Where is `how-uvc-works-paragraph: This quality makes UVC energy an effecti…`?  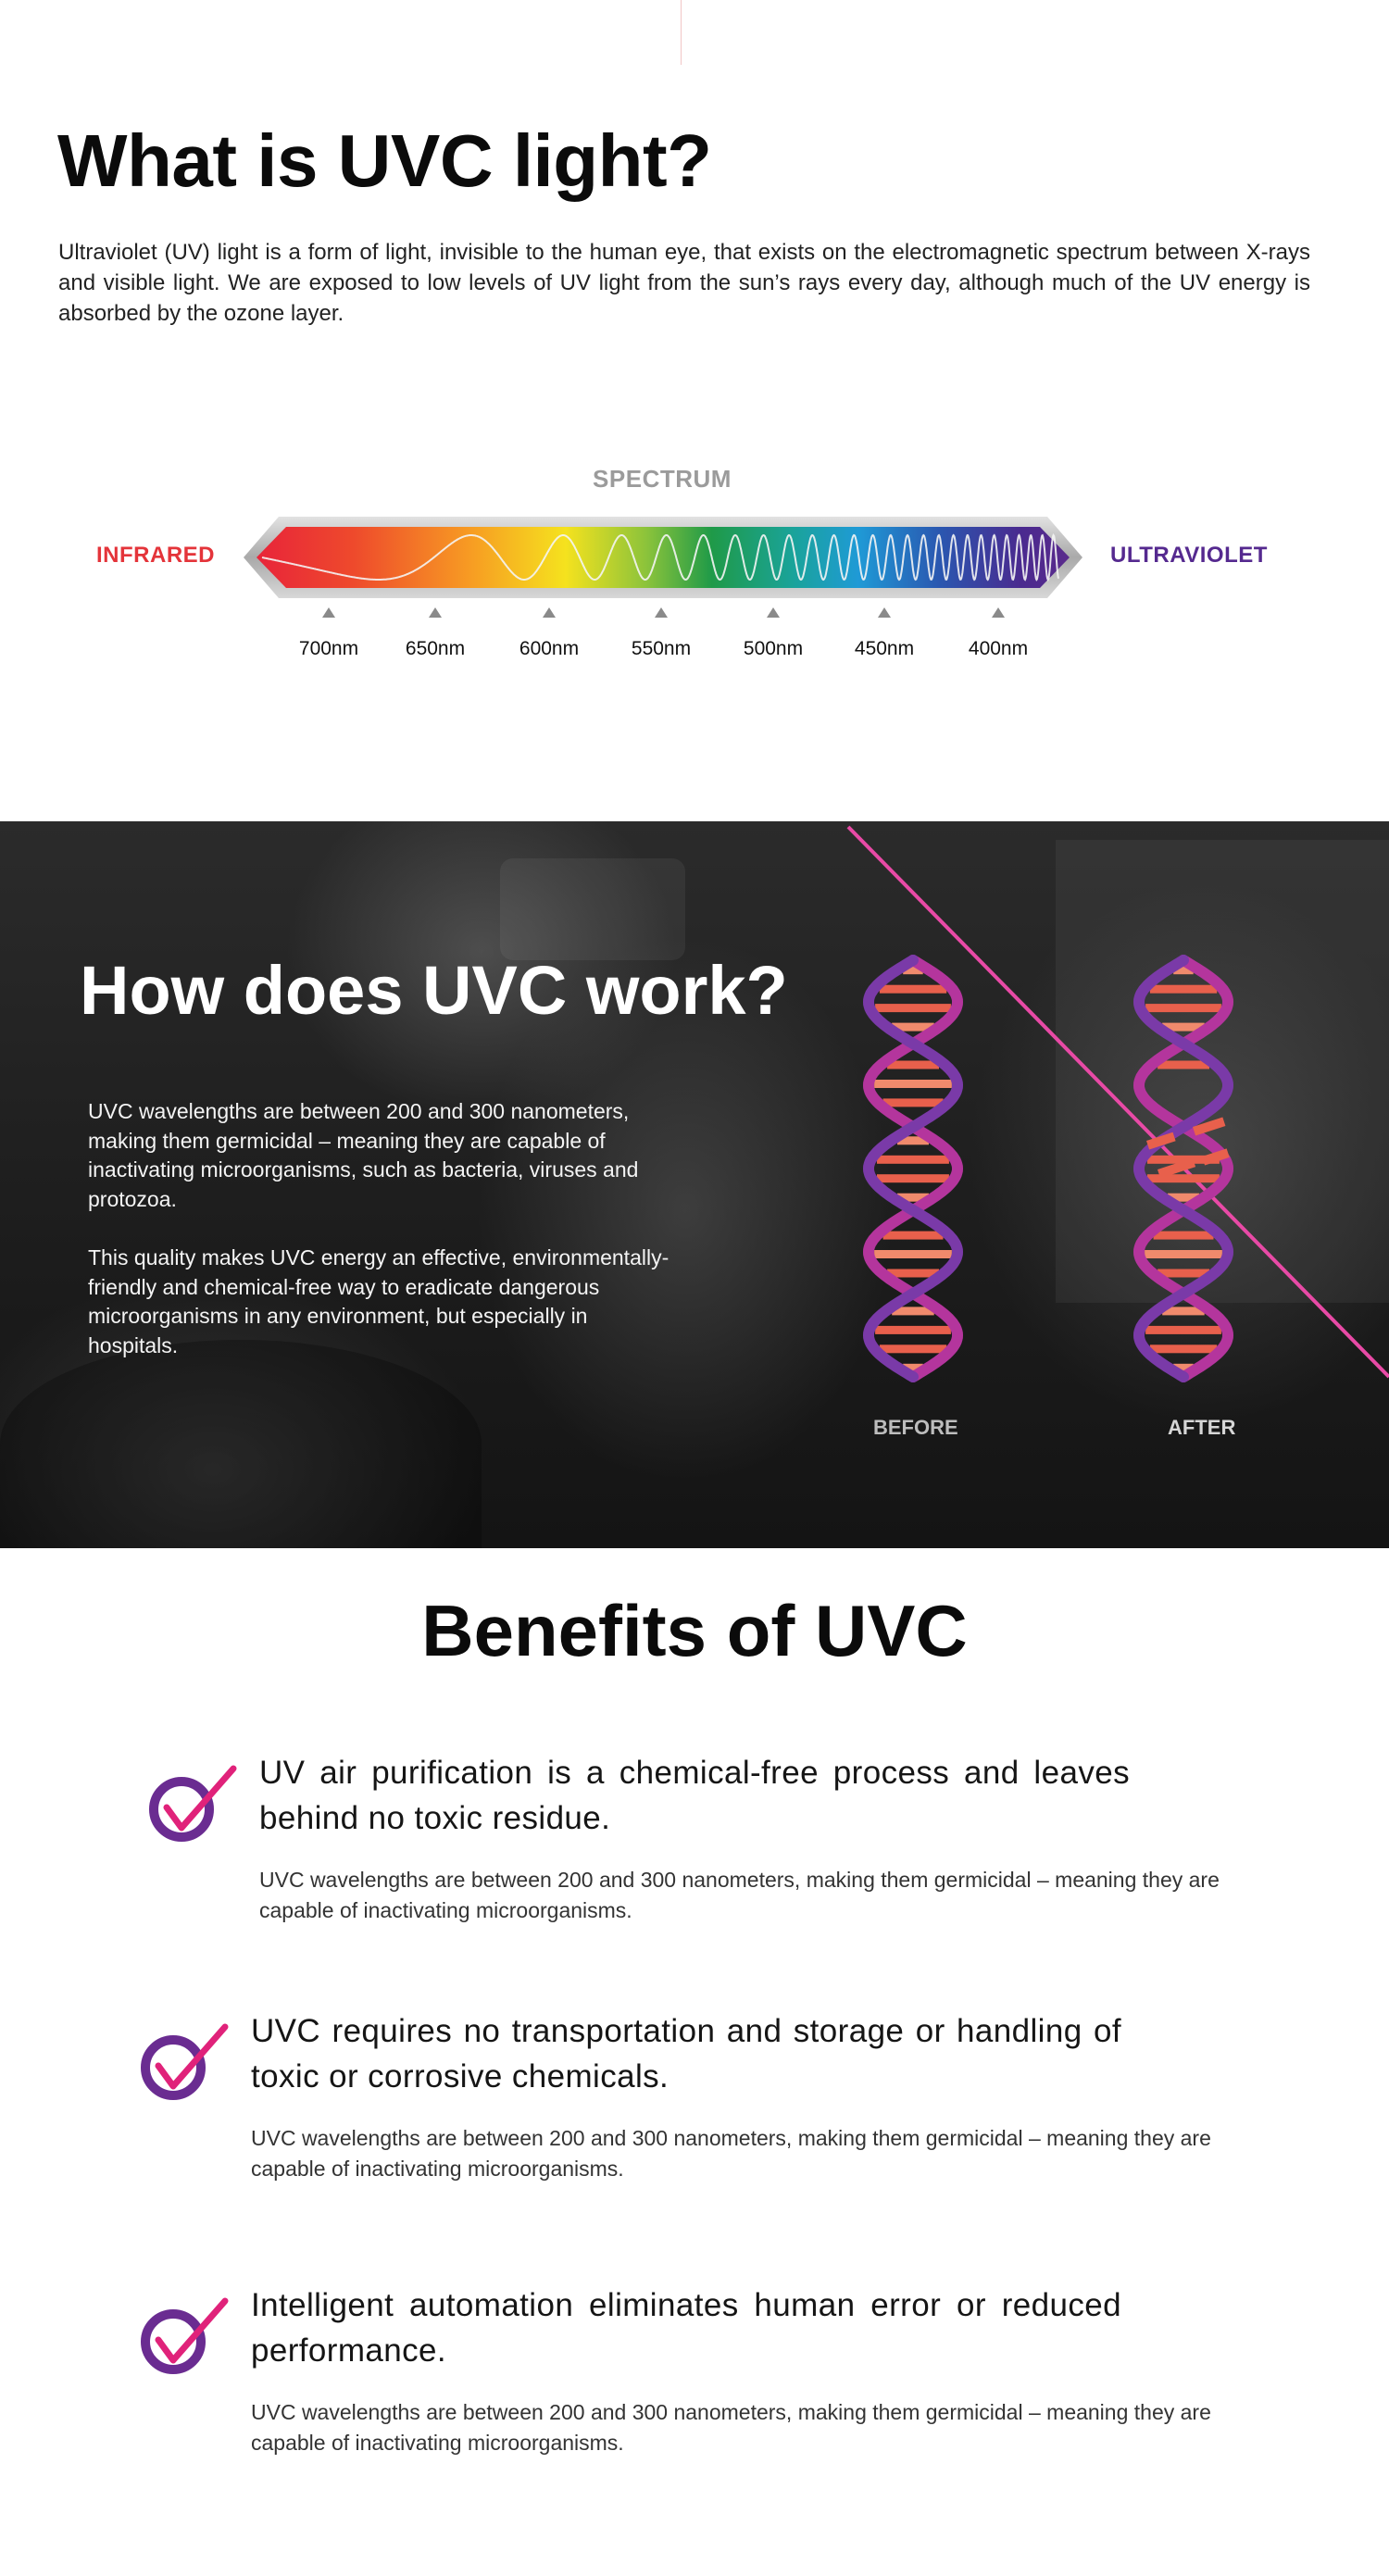 how-uvc-works-paragraph: This quality makes UVC energy an effecti… is located at coordinates (378, 1301).